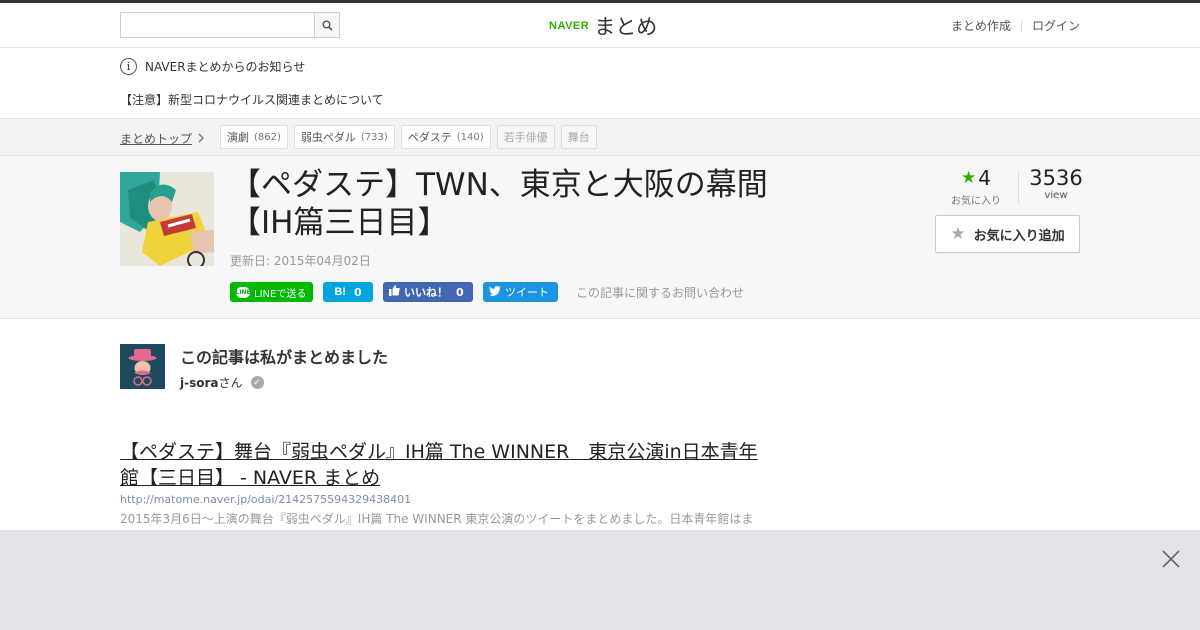 The height and width of the screenshot is (630, 1200). What do you see at coordinates (280, 294) in the screenshot?
I see `line-share-label: LINEで送る` at bounding box center [280, 294].